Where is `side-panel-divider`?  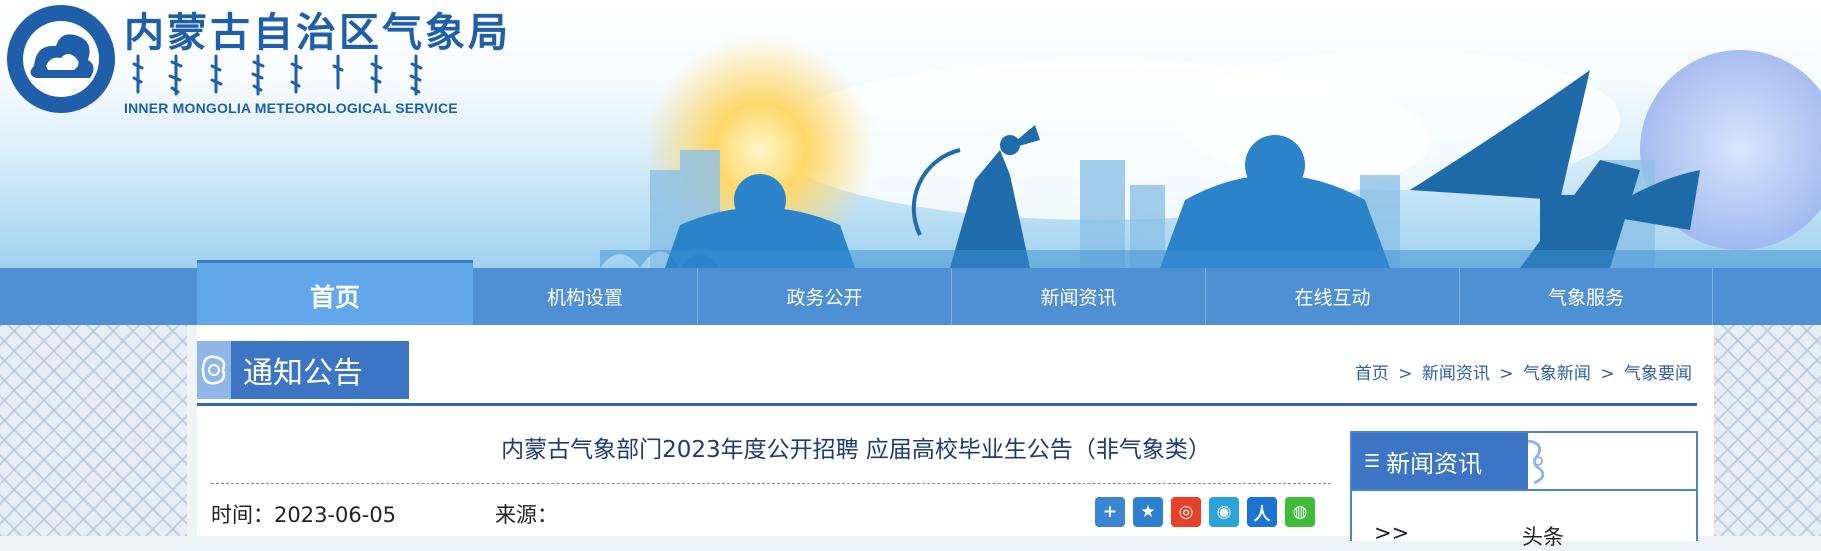 side-panel-divider is located at coordinates (1524, 490).